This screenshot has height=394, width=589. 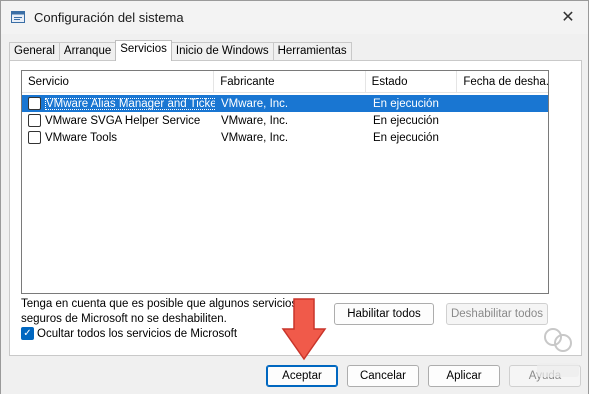 I want to click on cancel-button: Cancelar, so click(x=383, y=376).